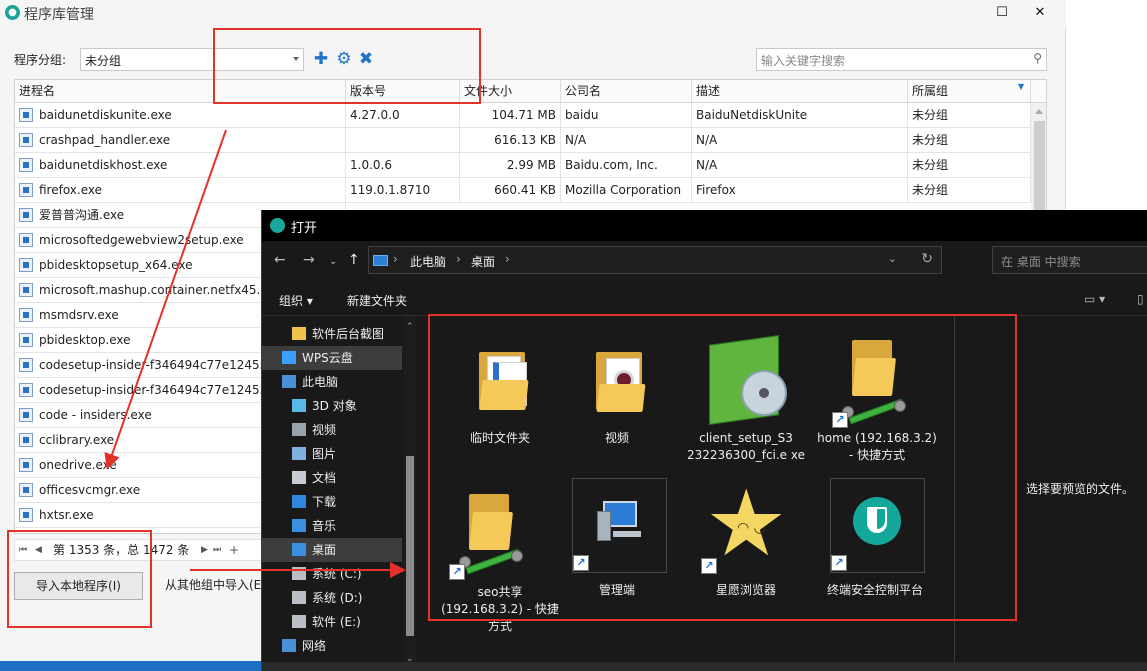 Image resolution: width=1147 pixels, height=671 pixels. What do you see at coordinates (626, 91) in the screenshot?
I see `column-header-company: 公司名` at bounding box center [626, 91].